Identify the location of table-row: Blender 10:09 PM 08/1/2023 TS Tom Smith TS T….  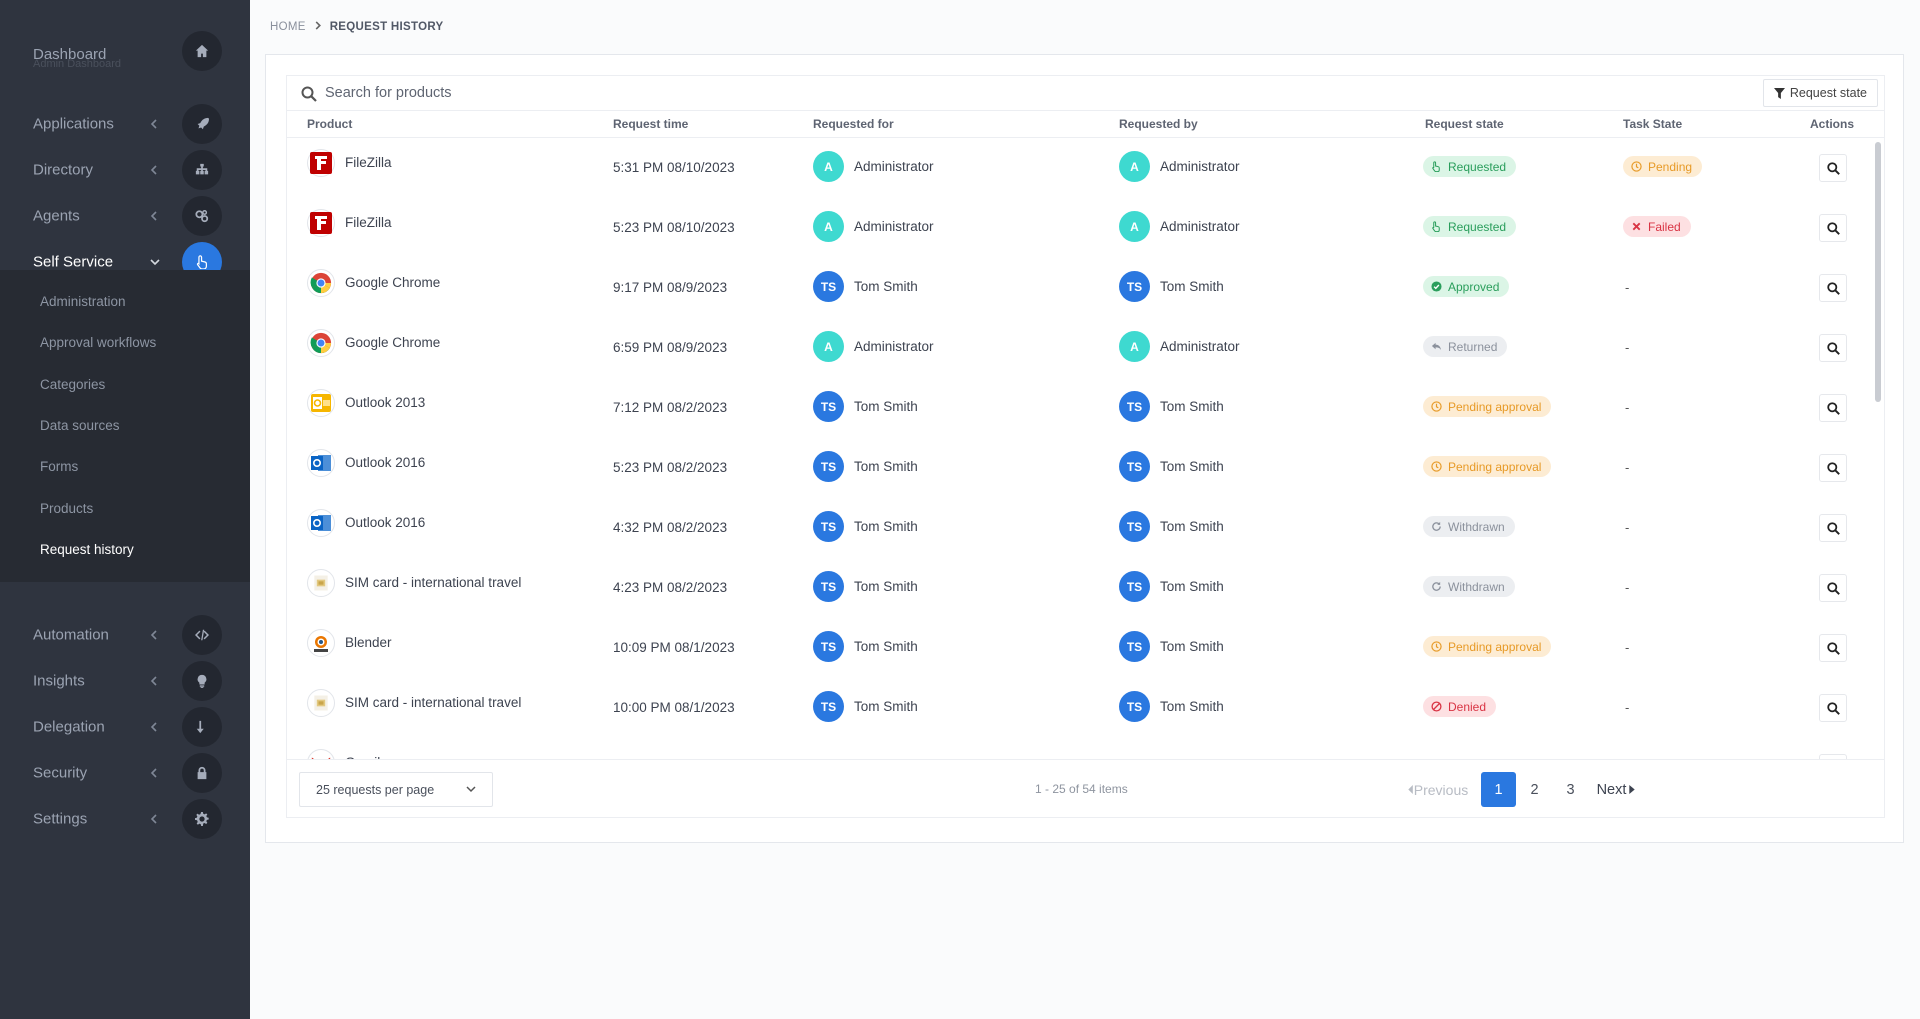
(1085, 649).